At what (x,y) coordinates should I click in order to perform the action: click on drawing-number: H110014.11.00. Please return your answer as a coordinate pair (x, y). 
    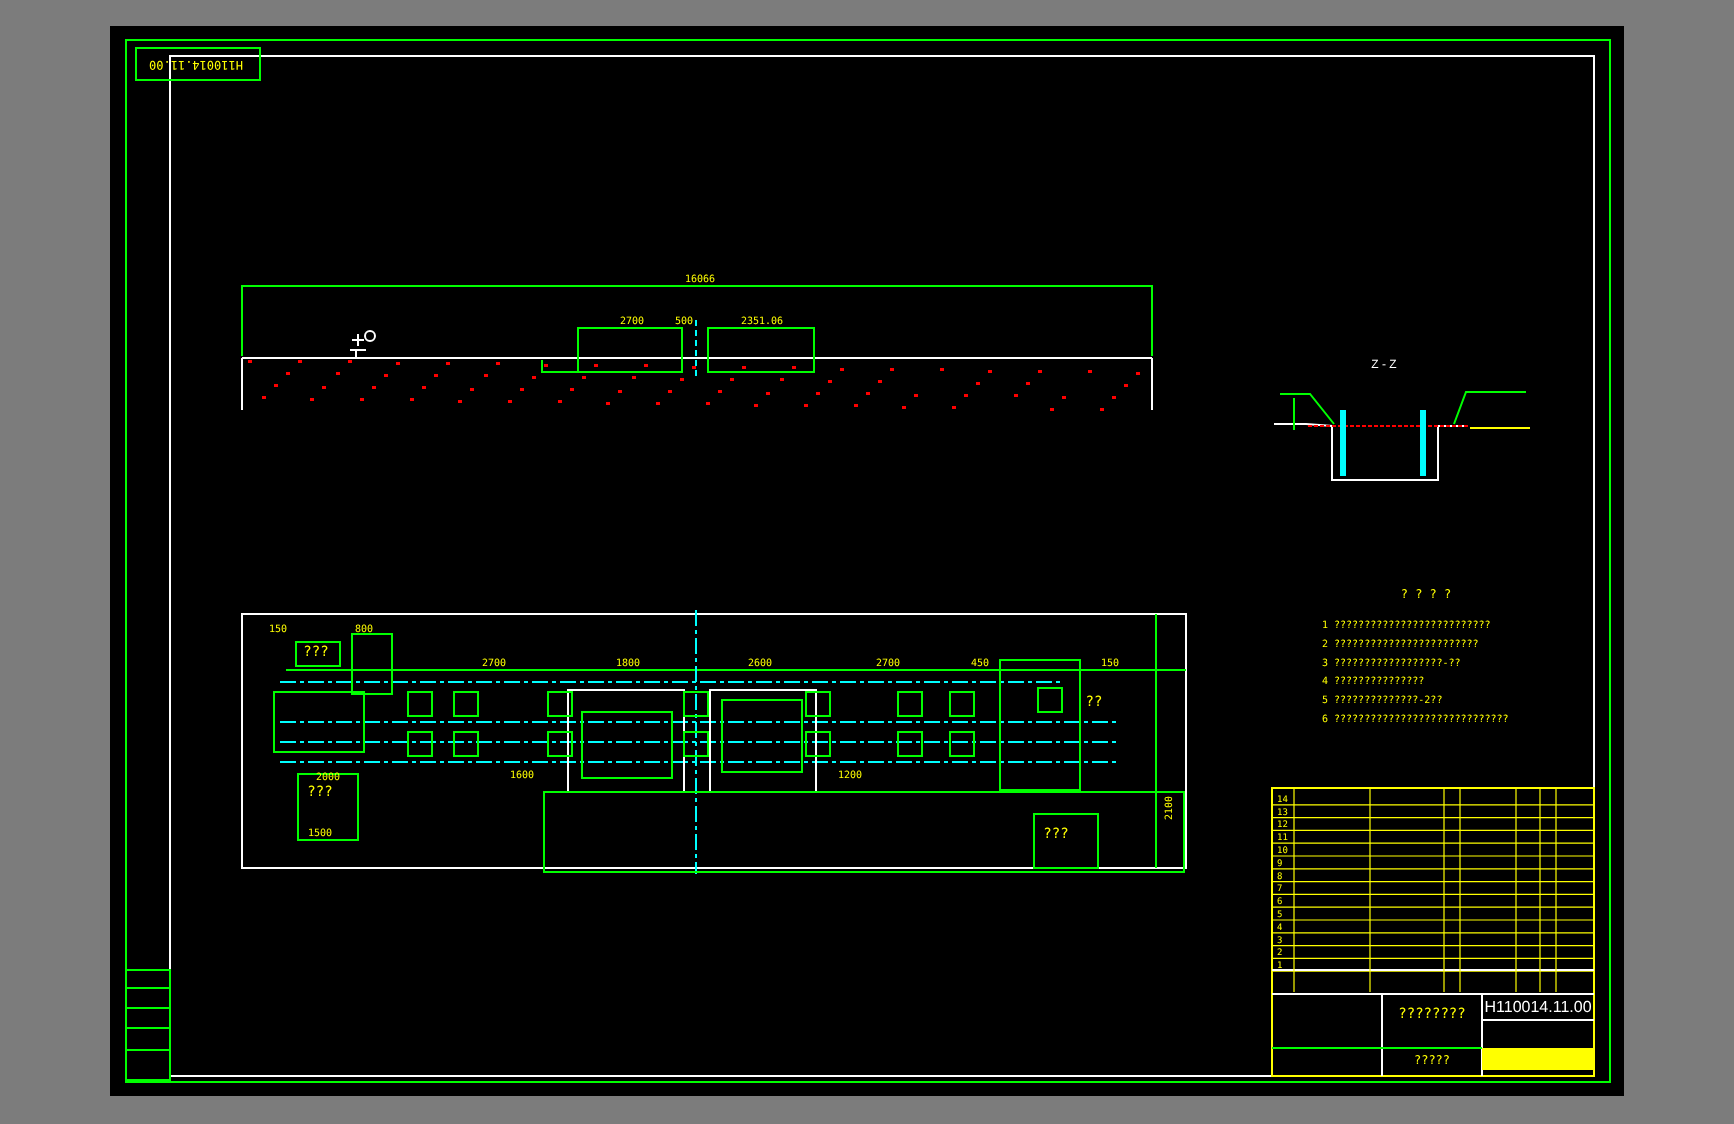
    Looking at the image, I should click on (1538, 1007).